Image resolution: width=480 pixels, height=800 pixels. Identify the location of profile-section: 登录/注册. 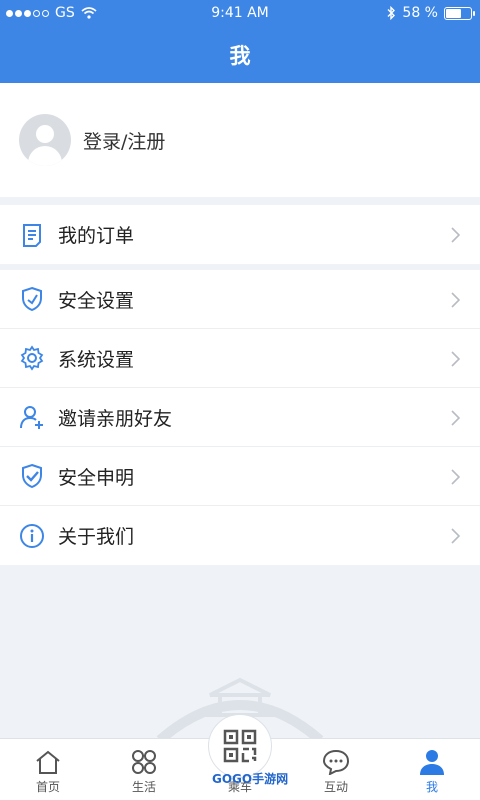
(240, 140).